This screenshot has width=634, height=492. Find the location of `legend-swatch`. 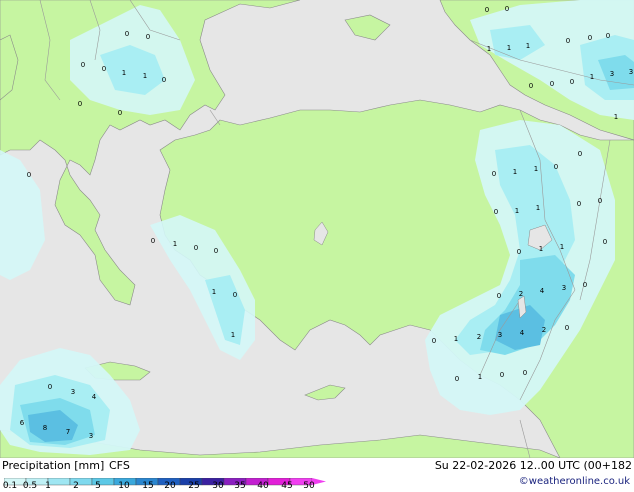

legend-swatch is located at coordinates (59, 481).